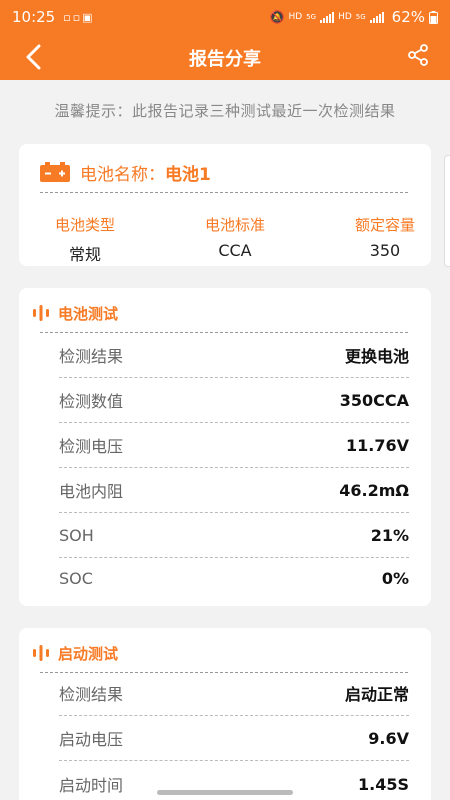  What do you see at coordinates (376, 356) in the screenshot?
I see `row-value: 更换电池` at bounding box center [376, 356].